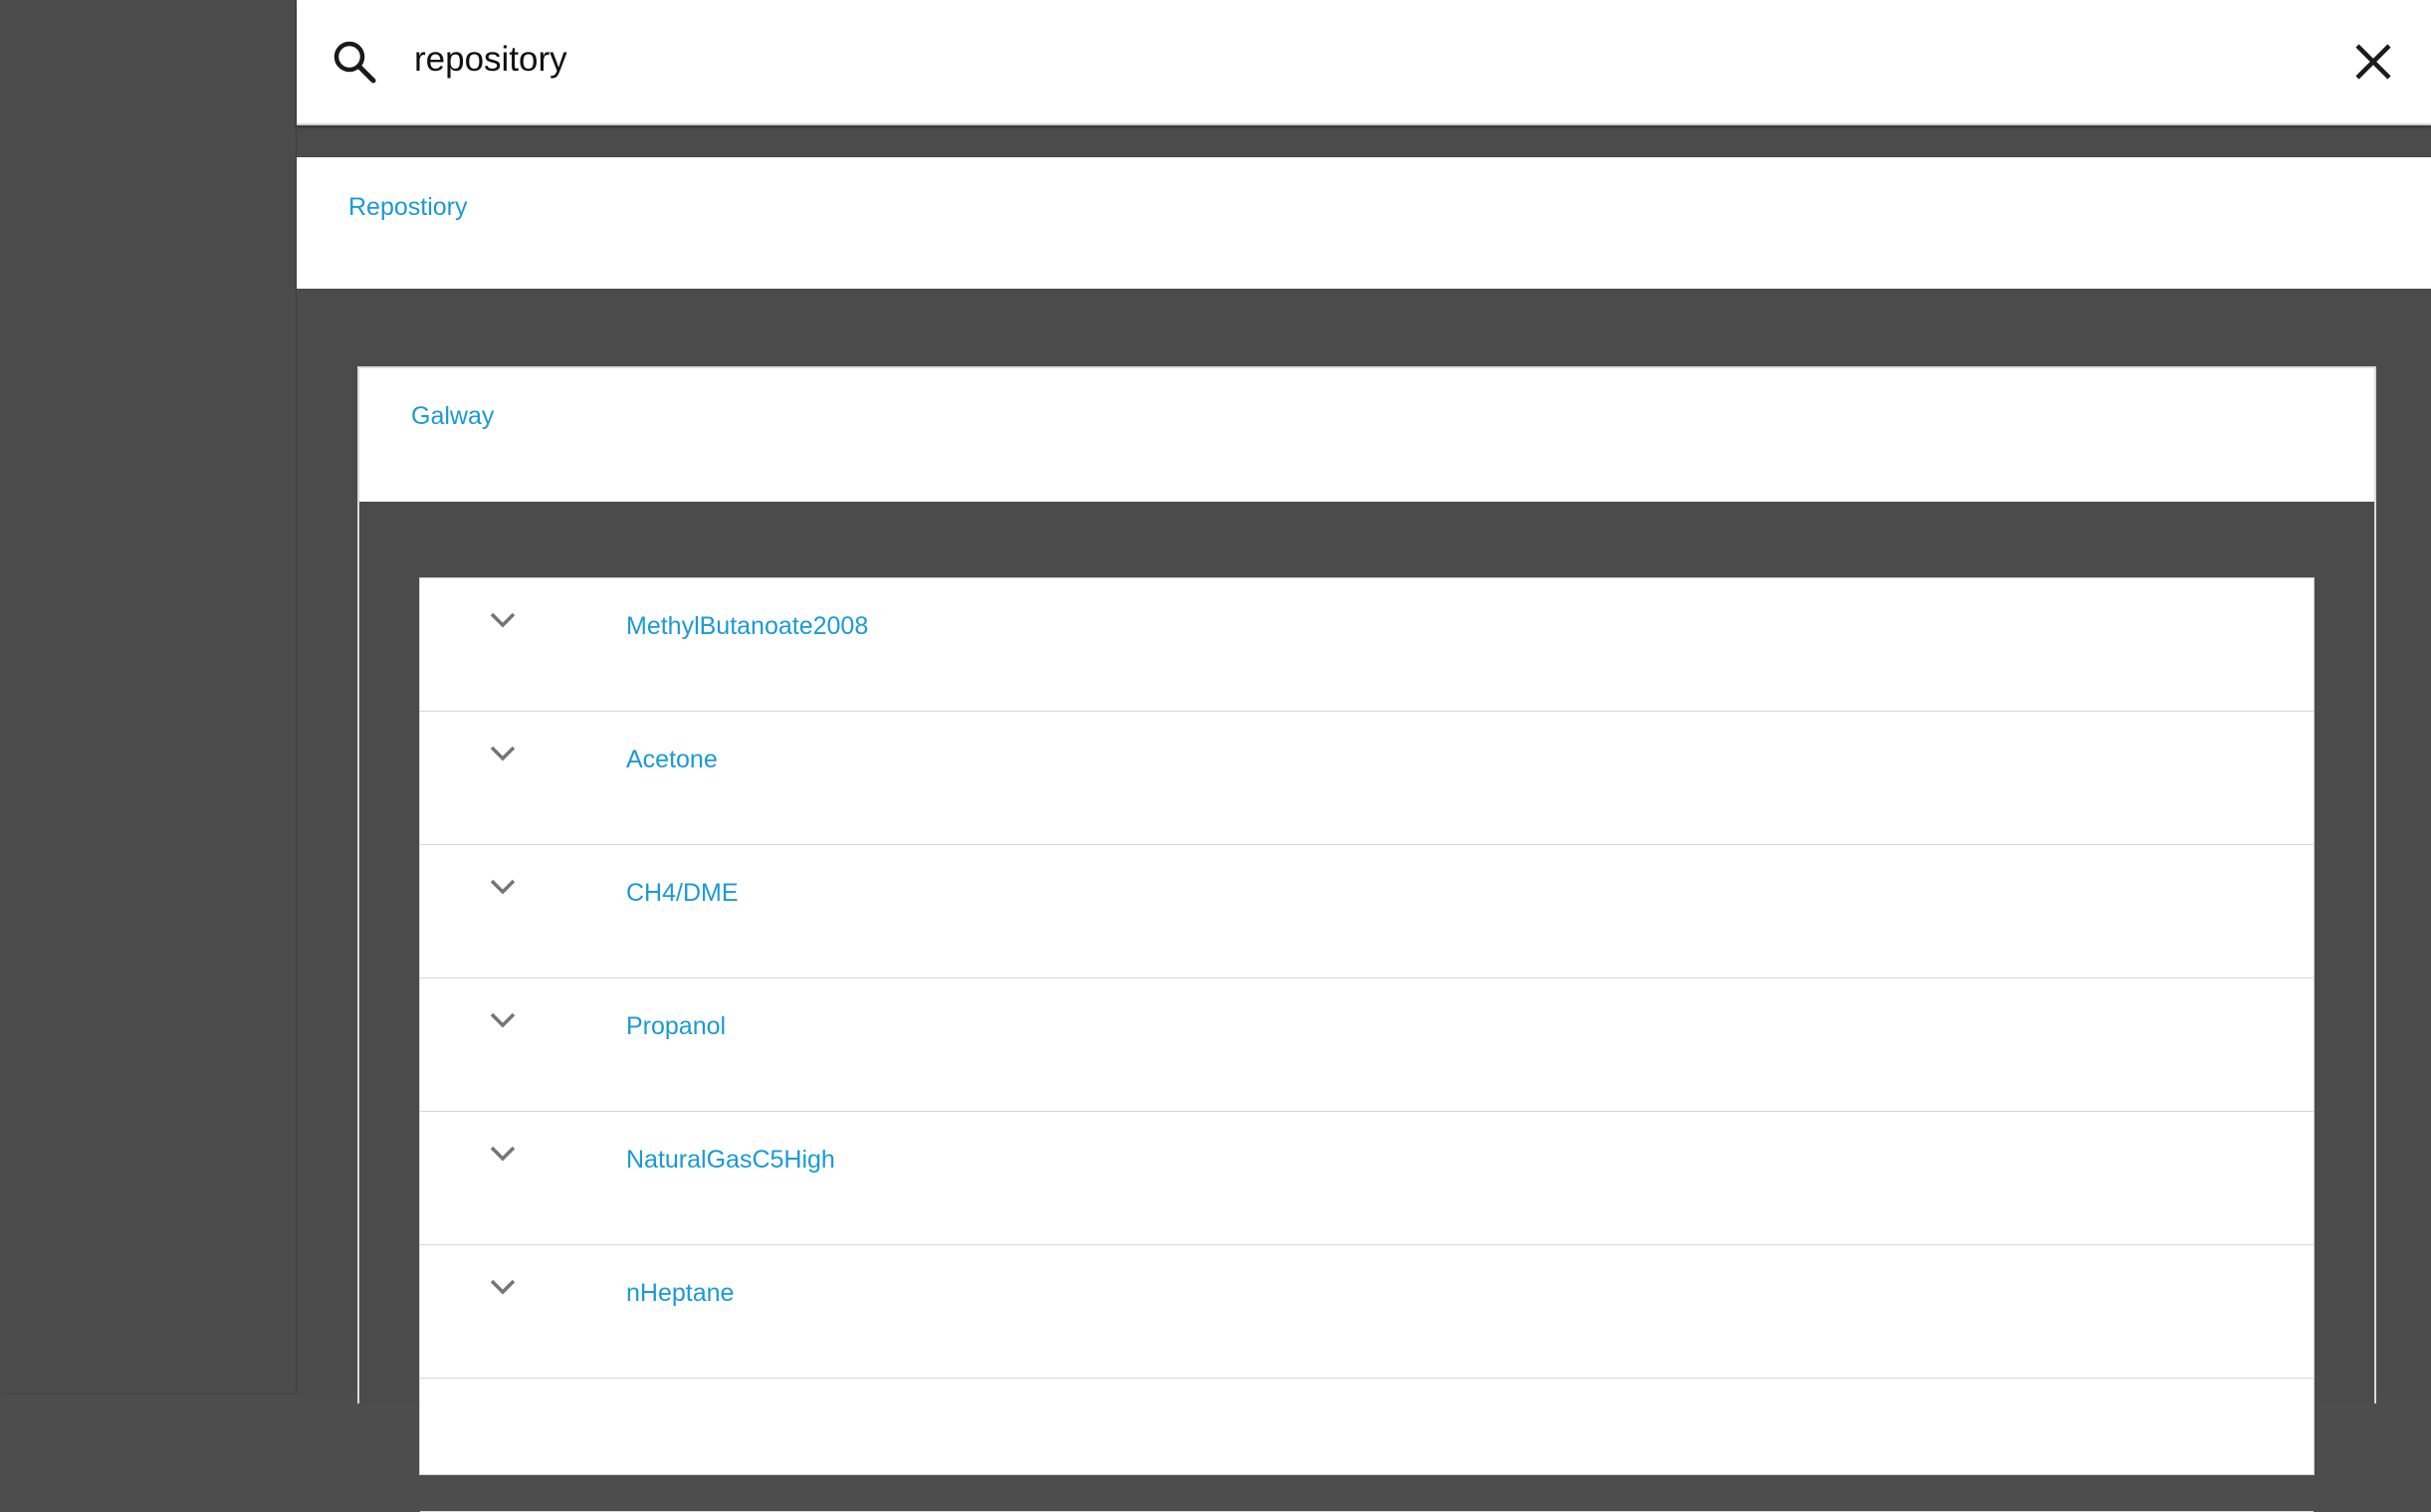  Describe the element at coordinates (680, 1293) in the screenshot. I see `list-item-label: nHeptane` at that location.